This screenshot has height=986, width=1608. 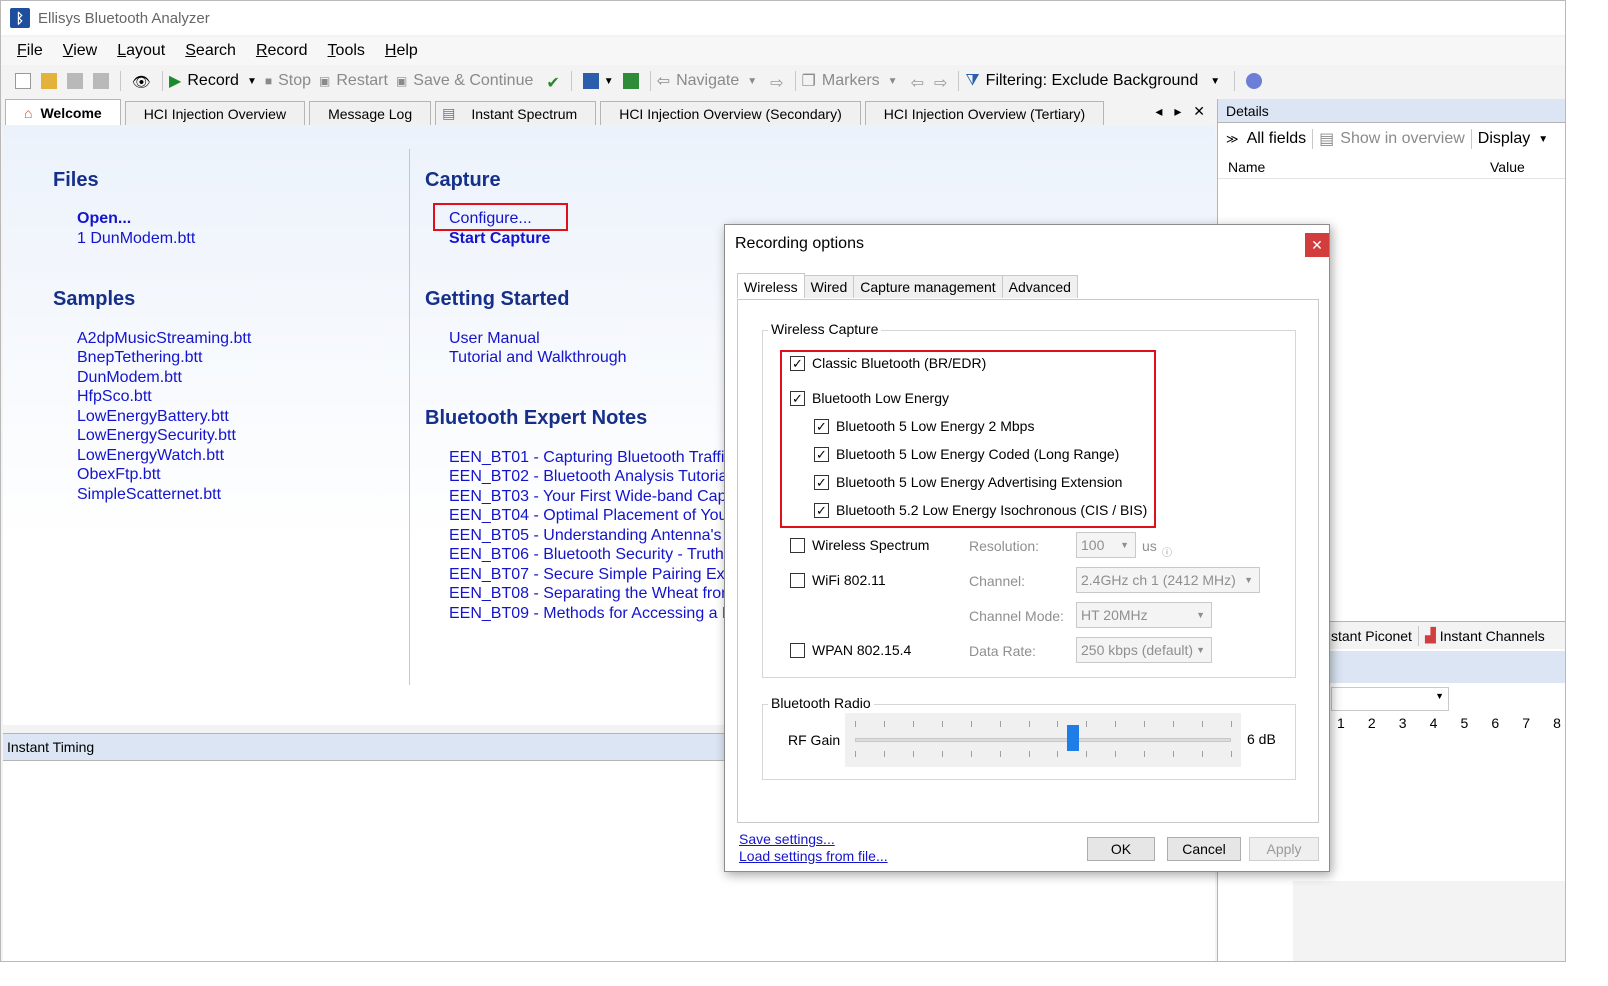 What do you see at coordinates (63, 112) in the screenshot?
I see `tab-welcome: ⌂ Welcome` at bounding box center [63, 112].